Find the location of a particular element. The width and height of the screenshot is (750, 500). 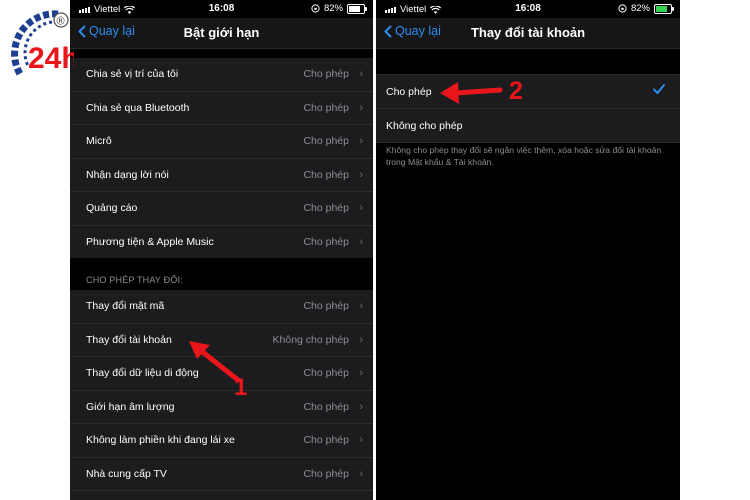

row-advertising: Quảng cáo Cho phép › is located at coordinates (221, 209).